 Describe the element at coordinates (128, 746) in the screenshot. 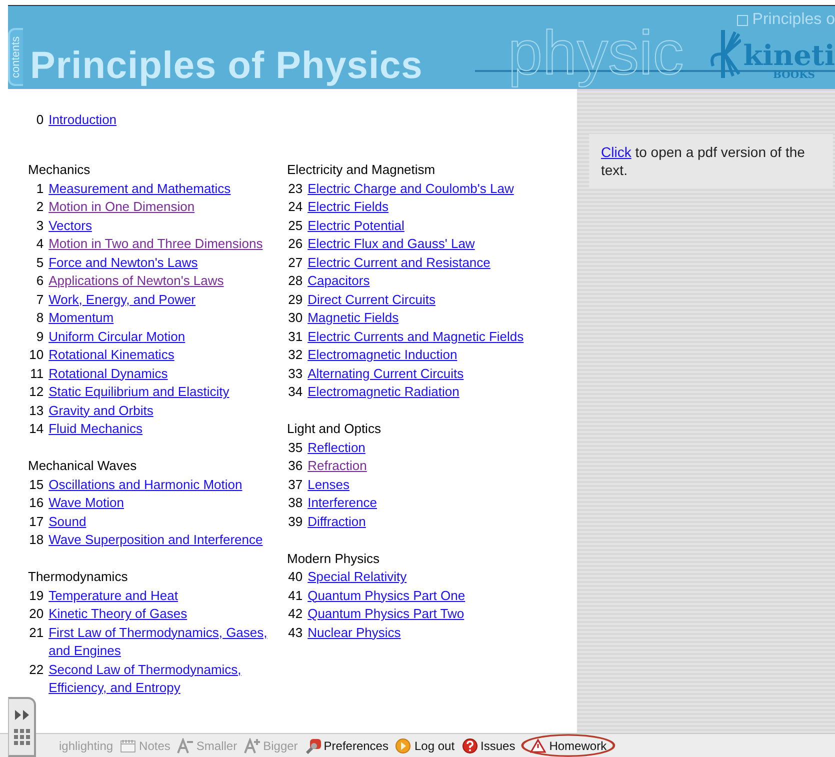

I see `notepad-icon` at that location.